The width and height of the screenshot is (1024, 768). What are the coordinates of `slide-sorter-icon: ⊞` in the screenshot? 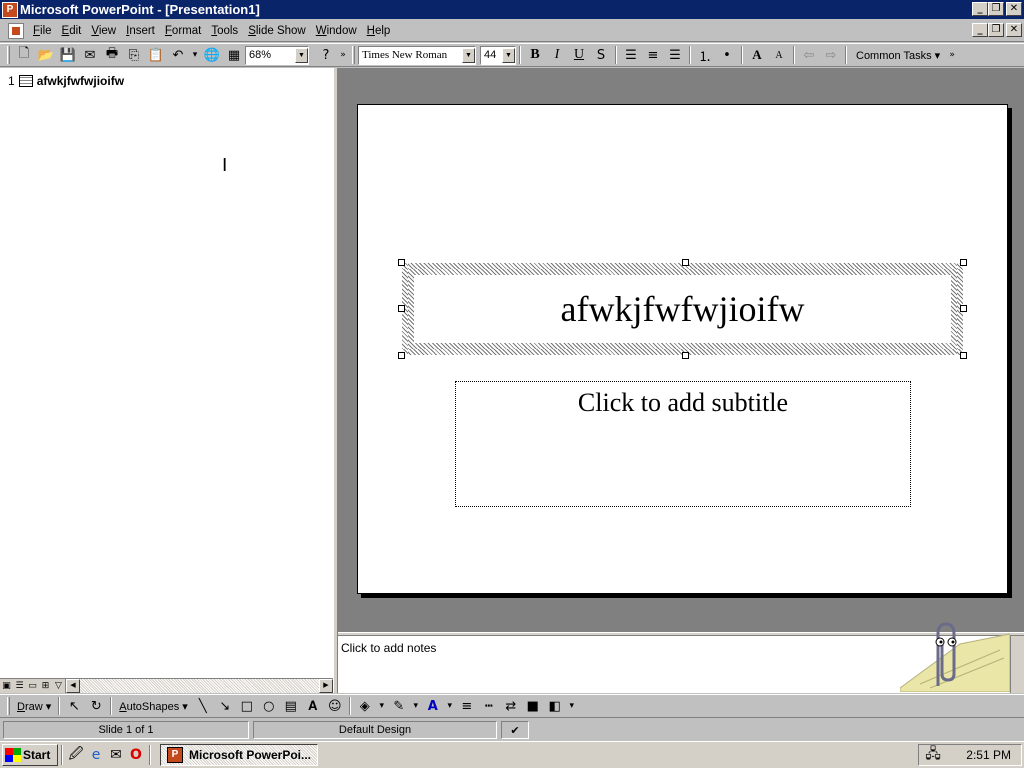 It's located at (45, 686).